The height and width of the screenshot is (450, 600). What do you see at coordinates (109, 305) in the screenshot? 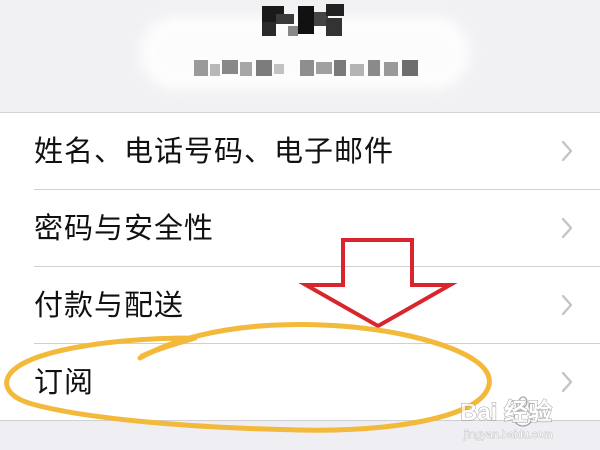
I see `settings-row-label: 付款与配送` at bounding box center [109, 305].